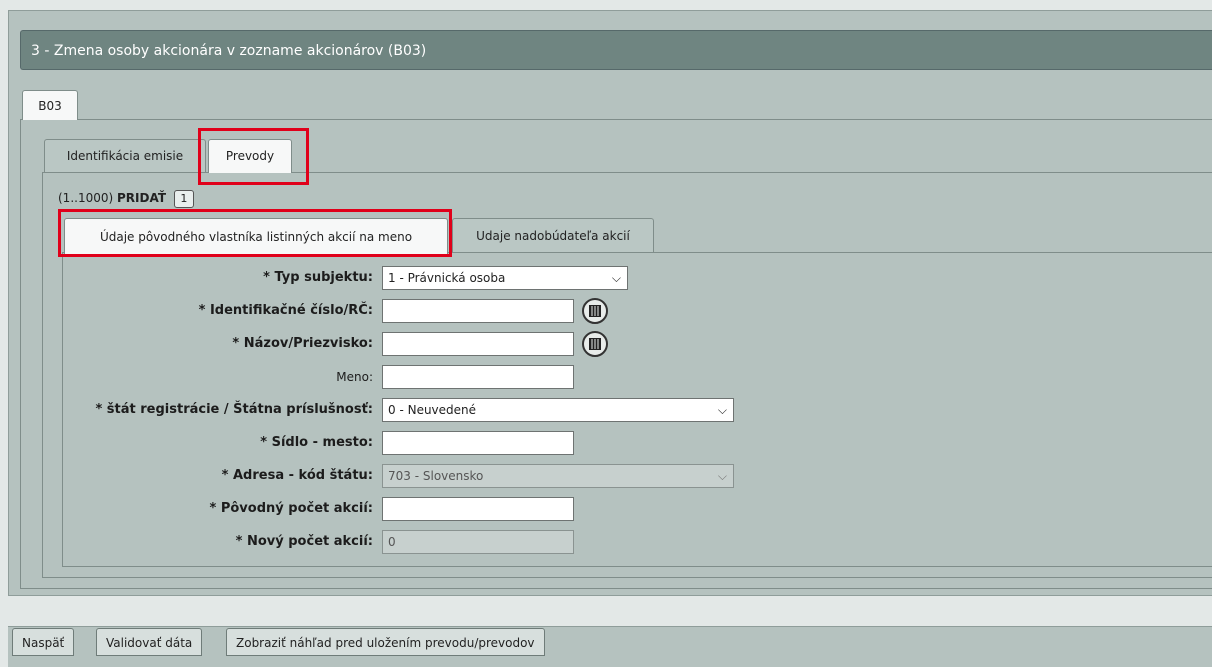 The height and width of the screenshot is (667, 1212). I want to click on adresa-label: * Adresa - kód štátu:, so click(297, 475).